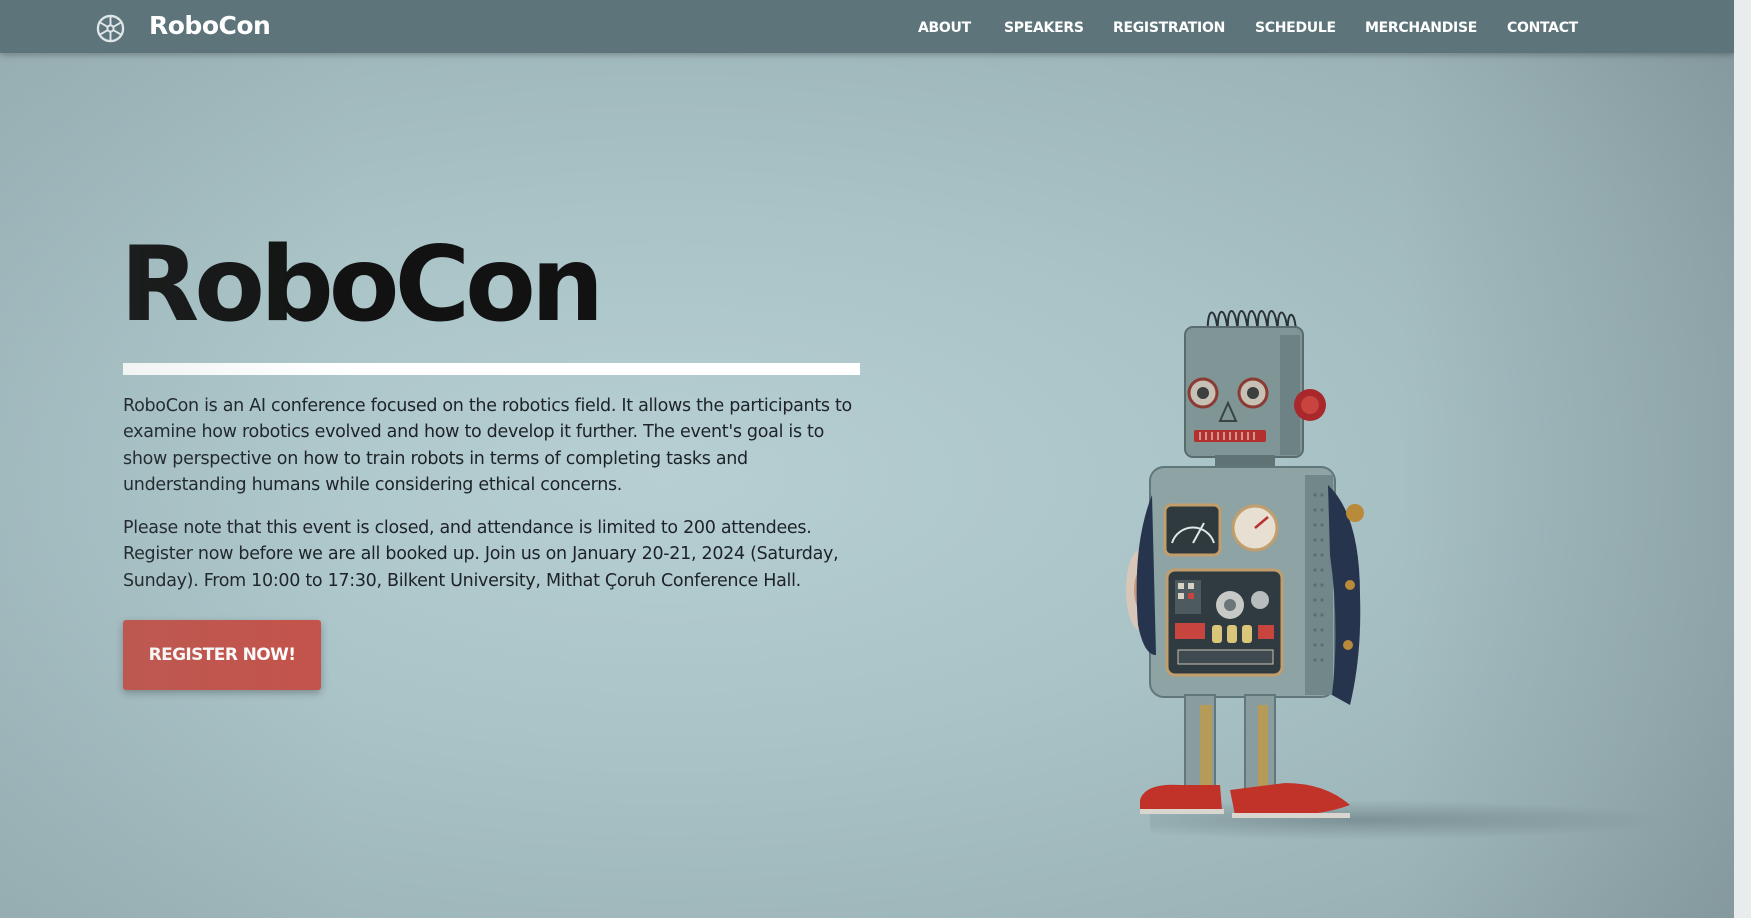  Describe the element at coordinates (1421, 28) in the screenshot. I see `nav-merchandise: MERCHANDISE` at that location.